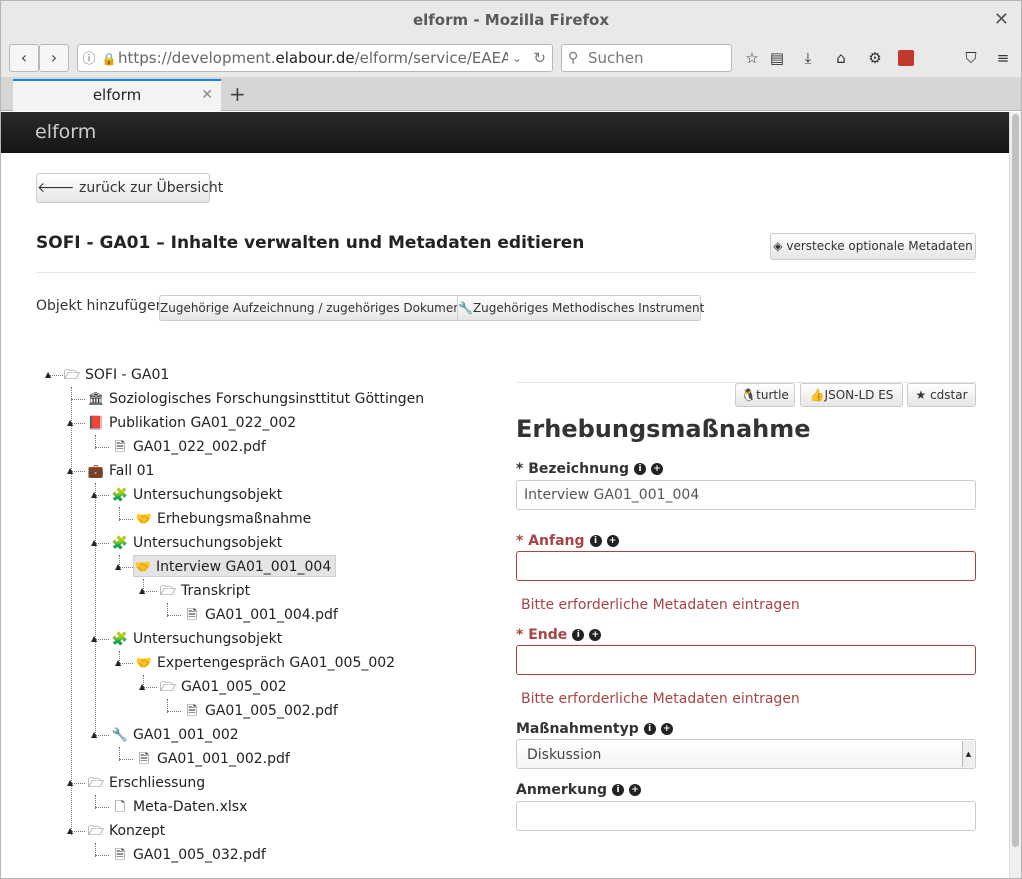 The width and height of the screenshot is (1022, 879). I want to click on tree-node-erhebungsmassnahme: 🤝 Erhebungsmaßnahme, so click(223, 519).